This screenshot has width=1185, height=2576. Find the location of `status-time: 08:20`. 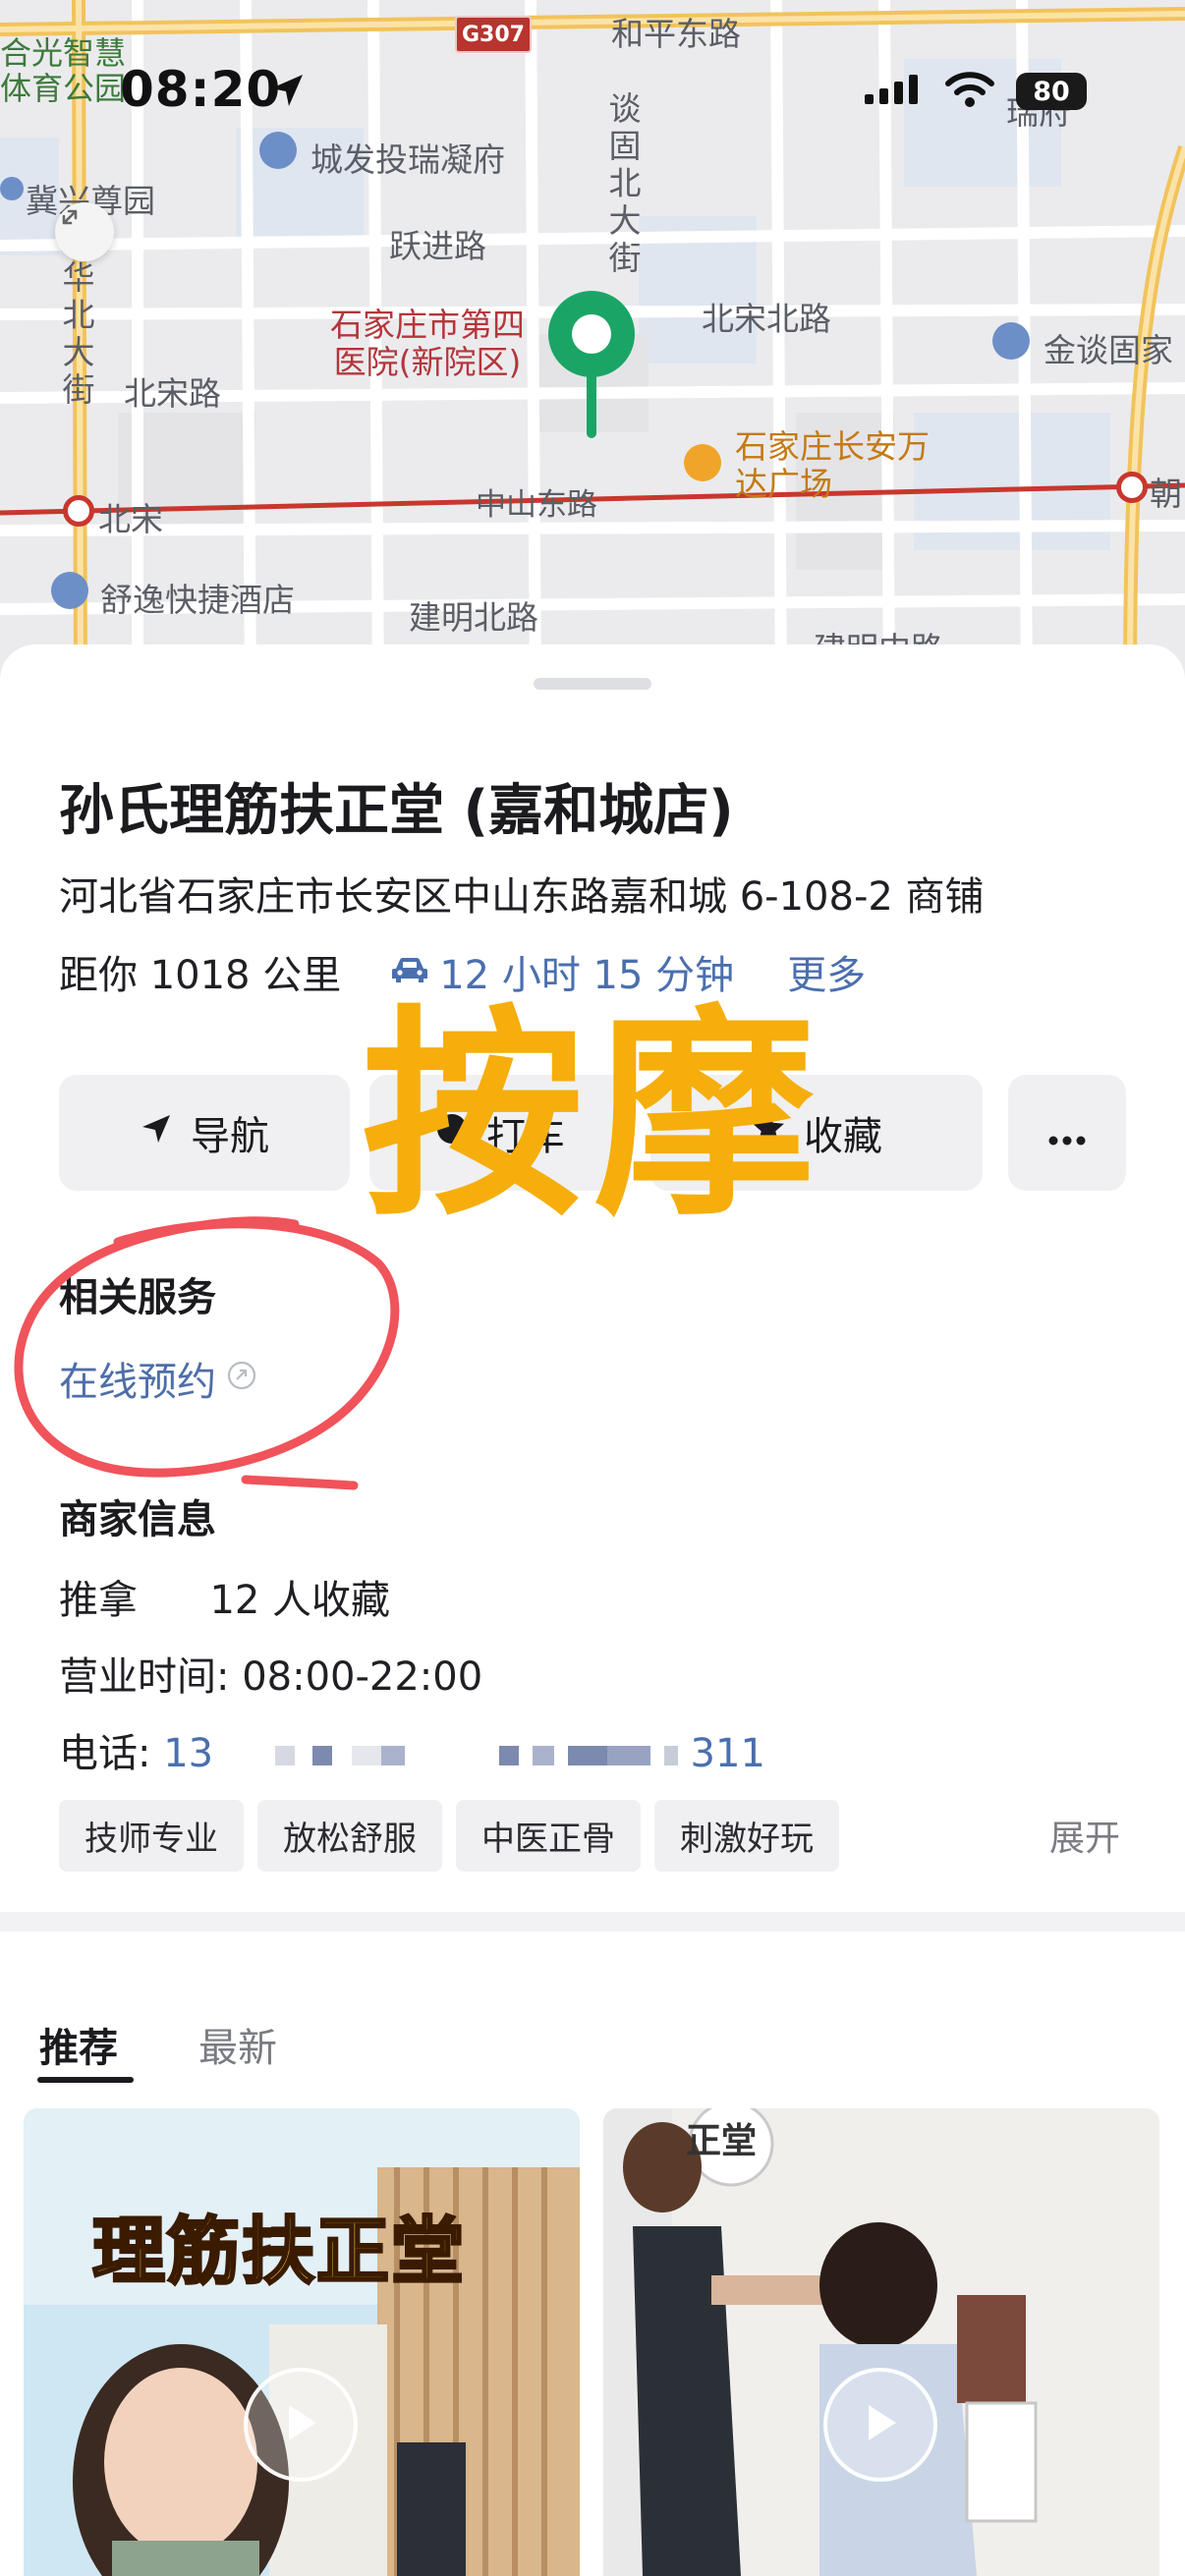

status-time: 08:20 is located at coordinates (201, 89).